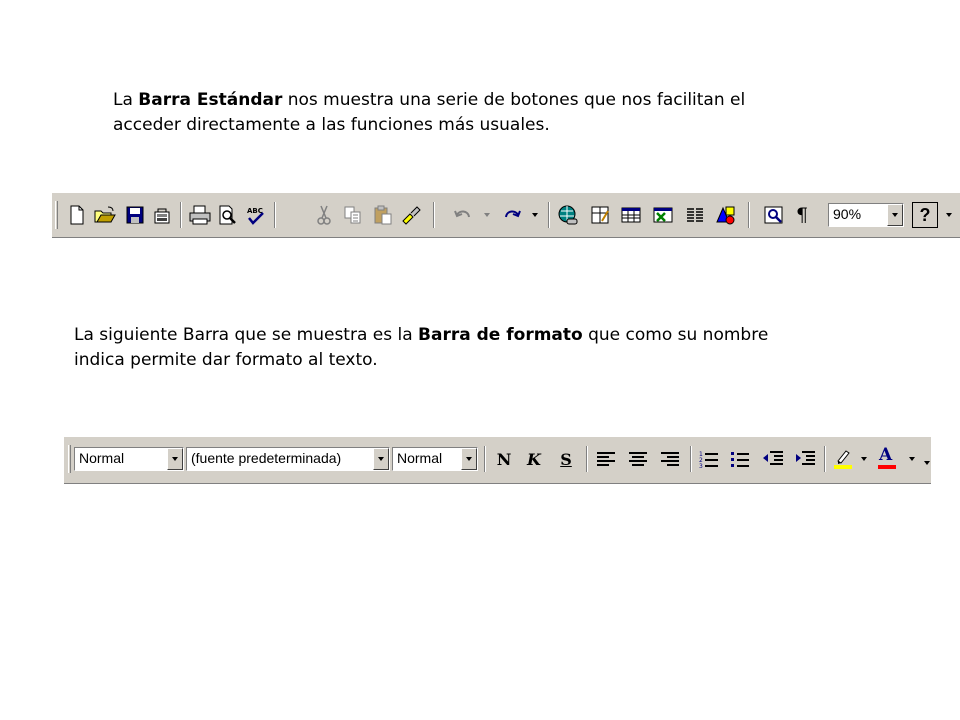 Image resolution: width=960 pixels, height=720 pixels. I want to click on spelling-check-icon: ABC, so click(256, 215).